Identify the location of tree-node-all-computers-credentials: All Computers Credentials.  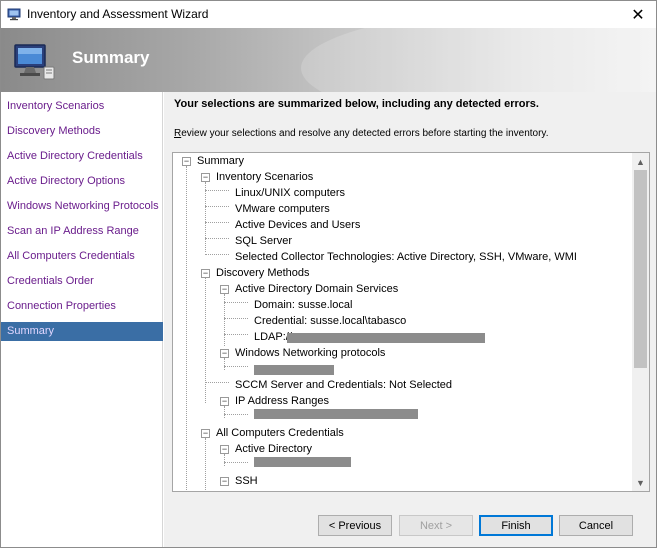
(280, 433).